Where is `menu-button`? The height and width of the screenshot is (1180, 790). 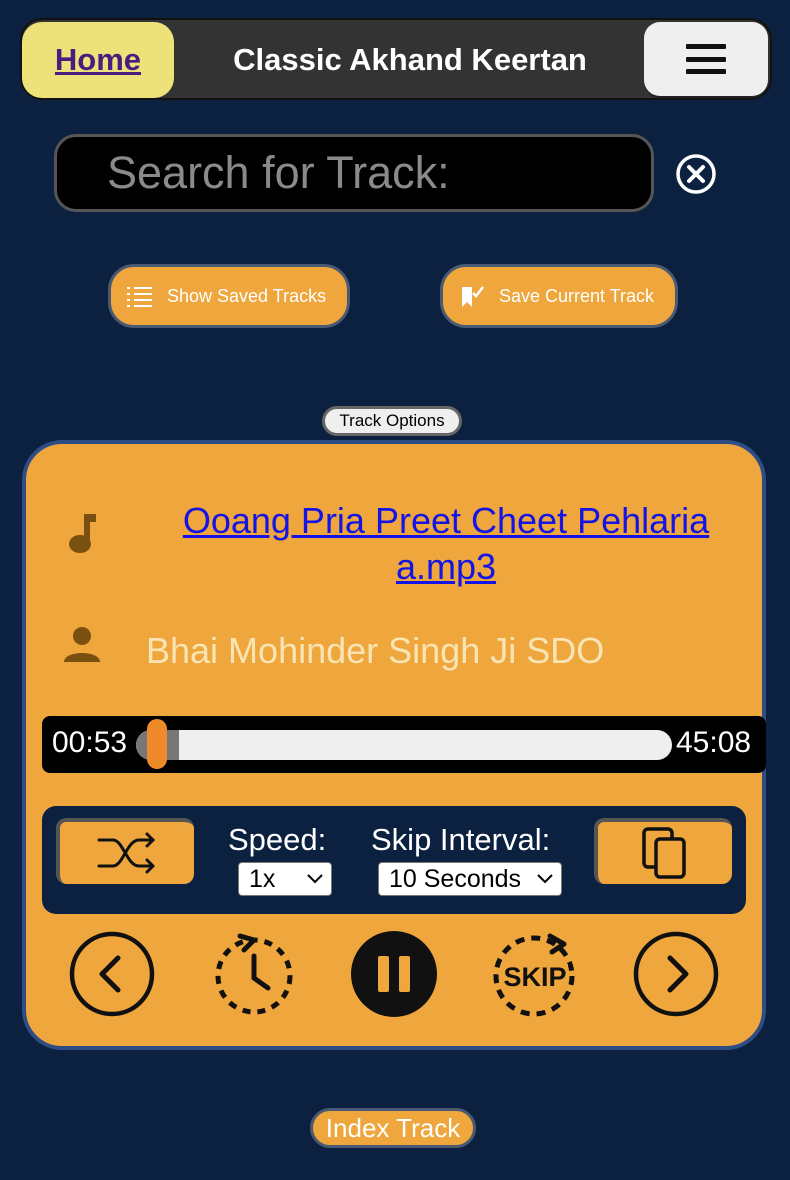 menu-button is located at coordinates (706, 59).